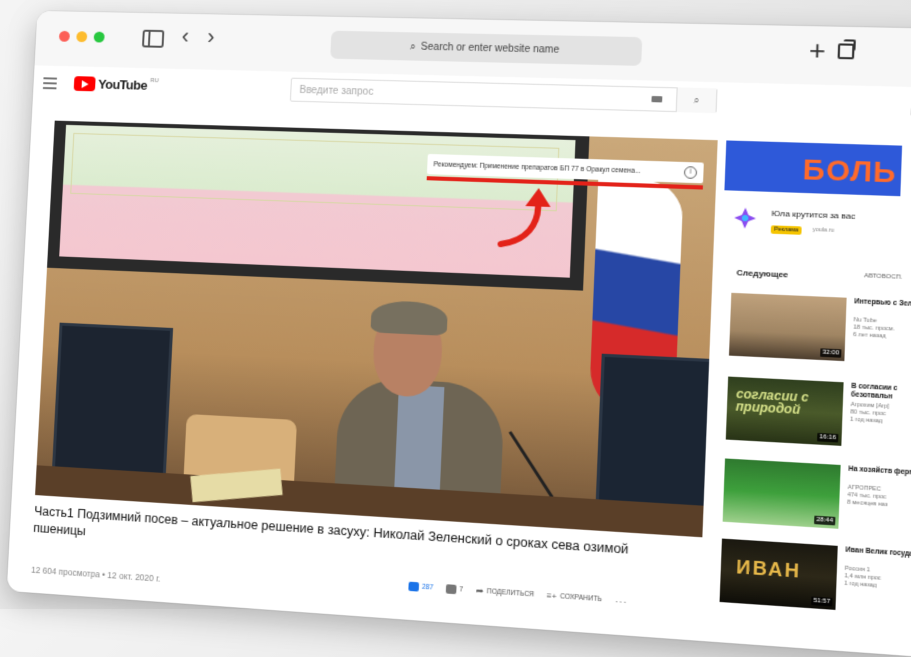  I want to click on banner-text: БОЛЬ, so click(849, 171).